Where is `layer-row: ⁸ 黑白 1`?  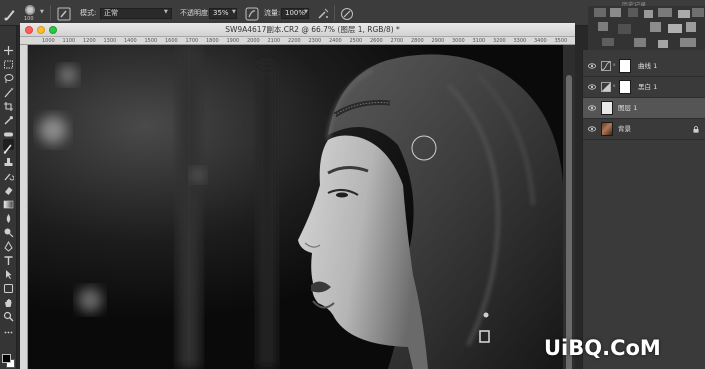
layer-row: ⁸ 黑白 1 is located at coordinates (644, 87).